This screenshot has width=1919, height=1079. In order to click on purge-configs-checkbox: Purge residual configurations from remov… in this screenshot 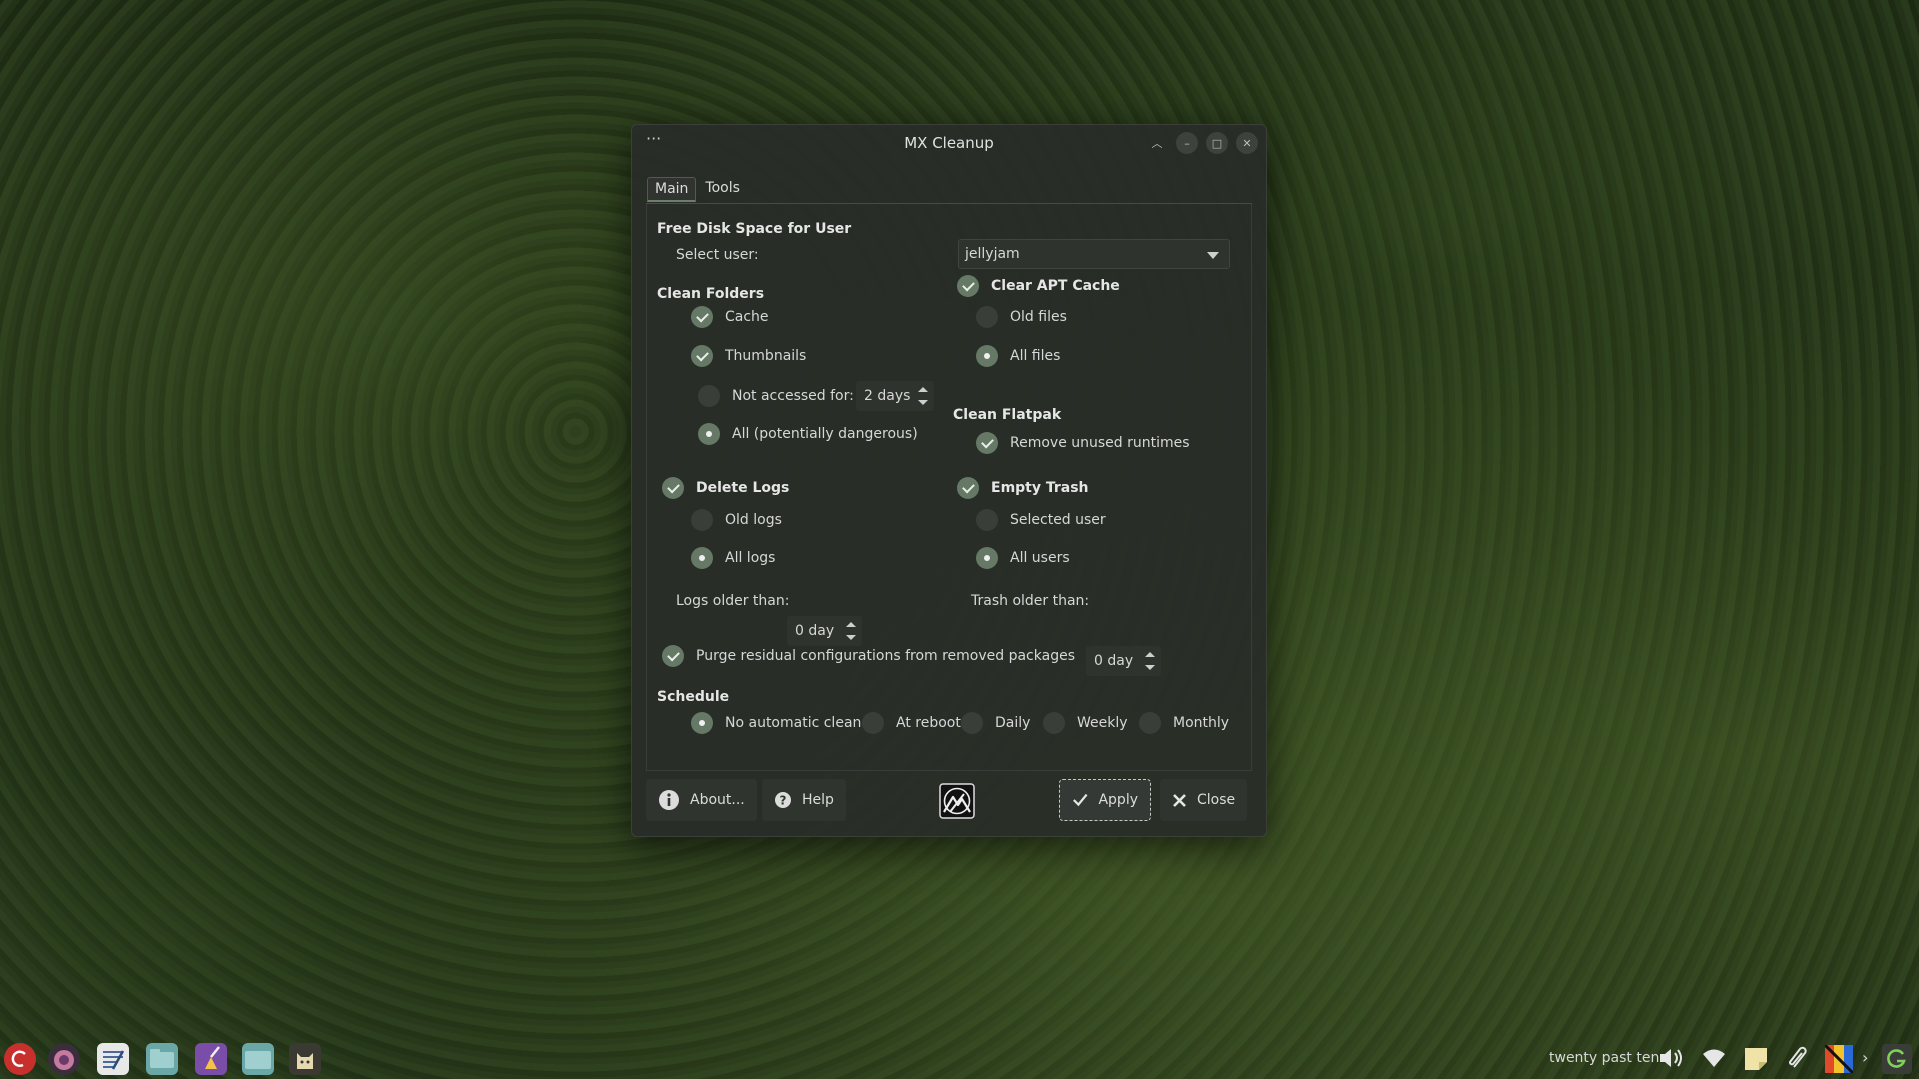, I will do `click(868, 656)`.